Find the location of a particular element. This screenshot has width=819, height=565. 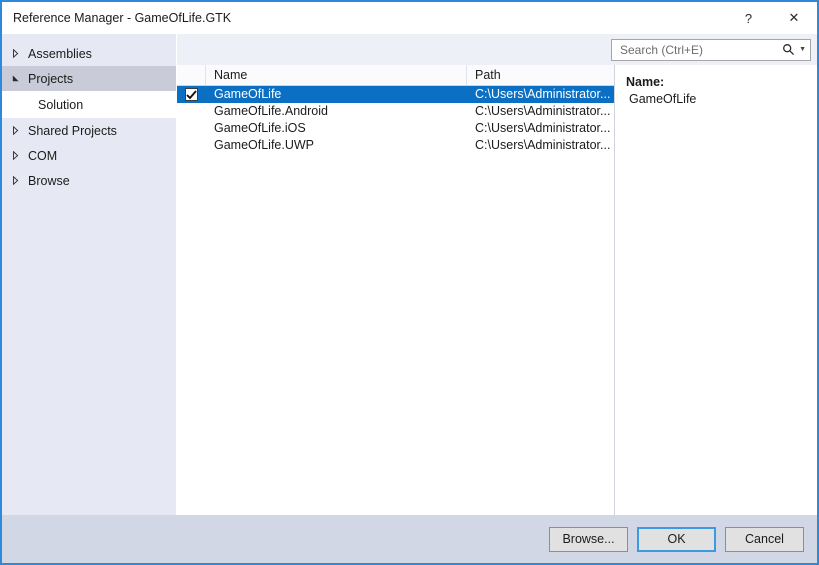

row-name: GameOfLife.UWP is located at coordinates (264, 145).